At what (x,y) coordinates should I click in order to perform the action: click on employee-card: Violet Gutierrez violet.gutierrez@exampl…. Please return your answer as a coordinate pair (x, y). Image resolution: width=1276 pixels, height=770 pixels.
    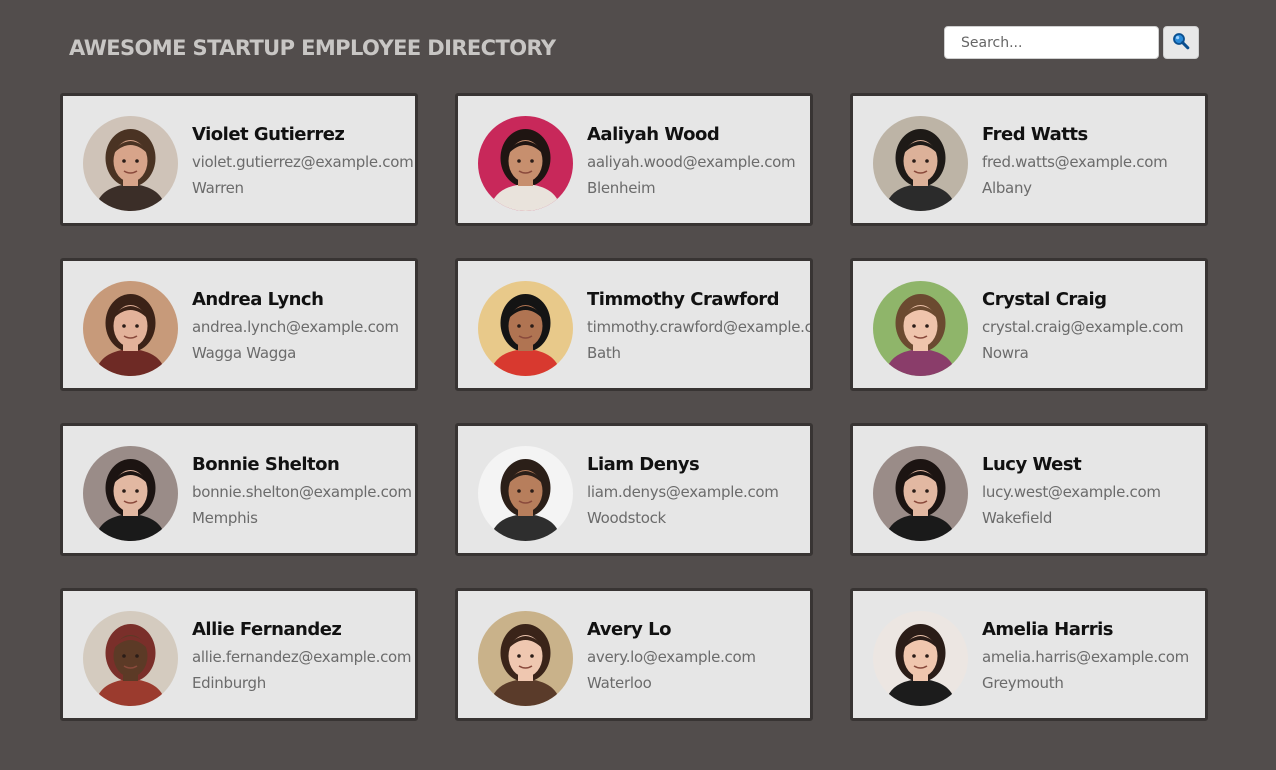
    Looking at the image, I should click on (239, 159).